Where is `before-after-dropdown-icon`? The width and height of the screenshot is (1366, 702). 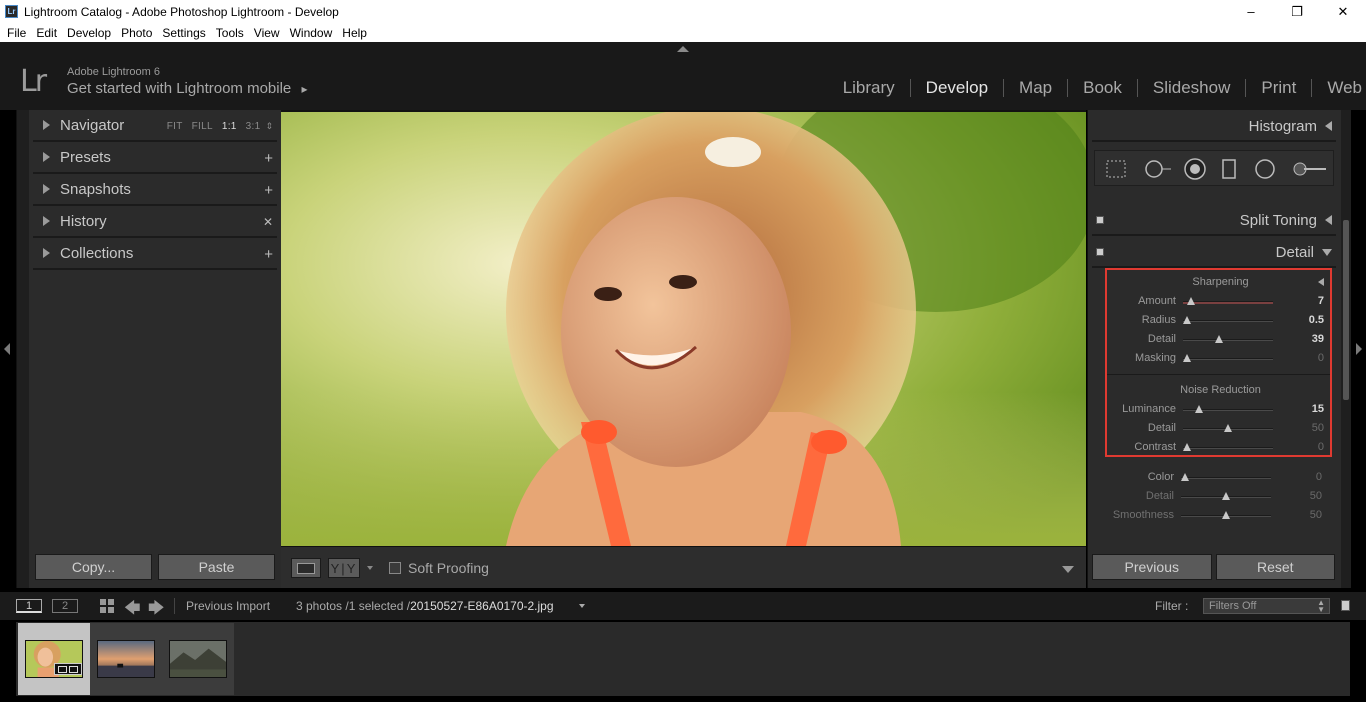 before-after-dropdown-icon is located at coordinates (370, 568).